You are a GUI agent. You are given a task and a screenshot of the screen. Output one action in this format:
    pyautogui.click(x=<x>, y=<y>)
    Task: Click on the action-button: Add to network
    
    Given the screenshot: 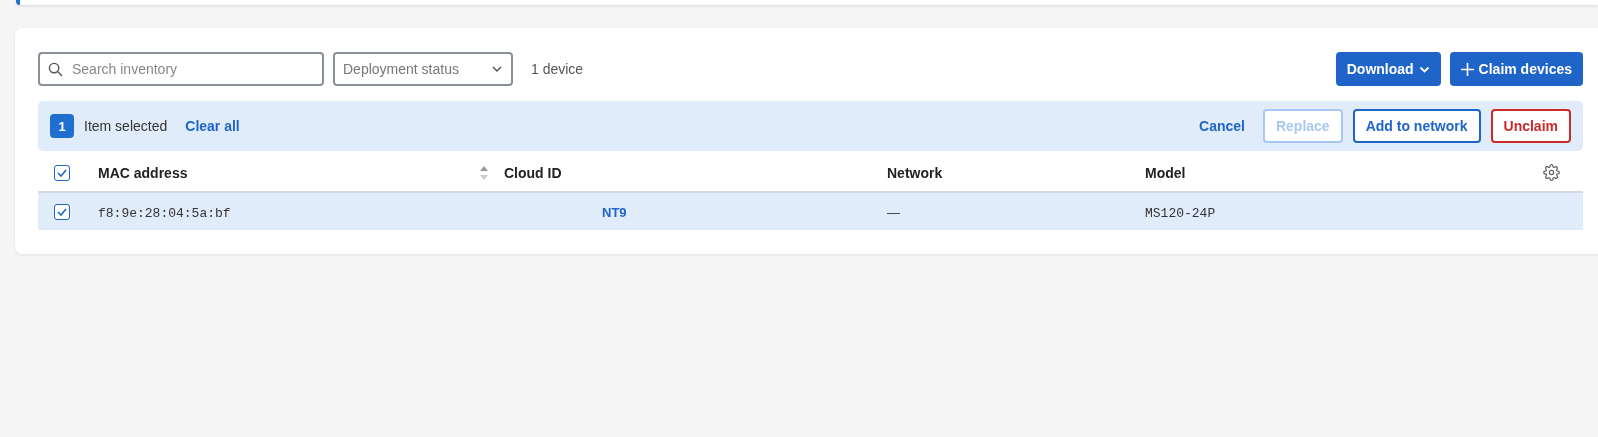 What is the action you would take?
    pyautogui.click(x=1416, y=126)
    